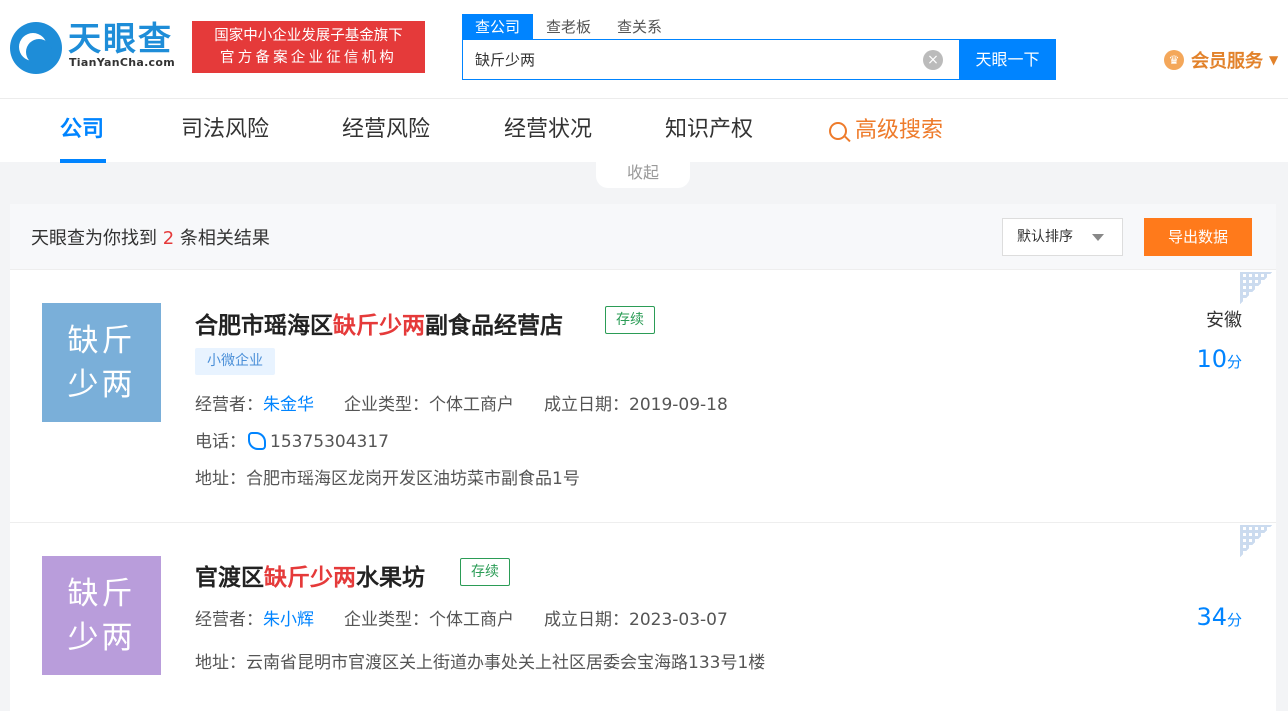 This screenshot has width=1288, height=711. What do you see at coordinates (288, 405) in the screenshot?
I see `operator-link: 朱金华` at bounding box center [288, 405].